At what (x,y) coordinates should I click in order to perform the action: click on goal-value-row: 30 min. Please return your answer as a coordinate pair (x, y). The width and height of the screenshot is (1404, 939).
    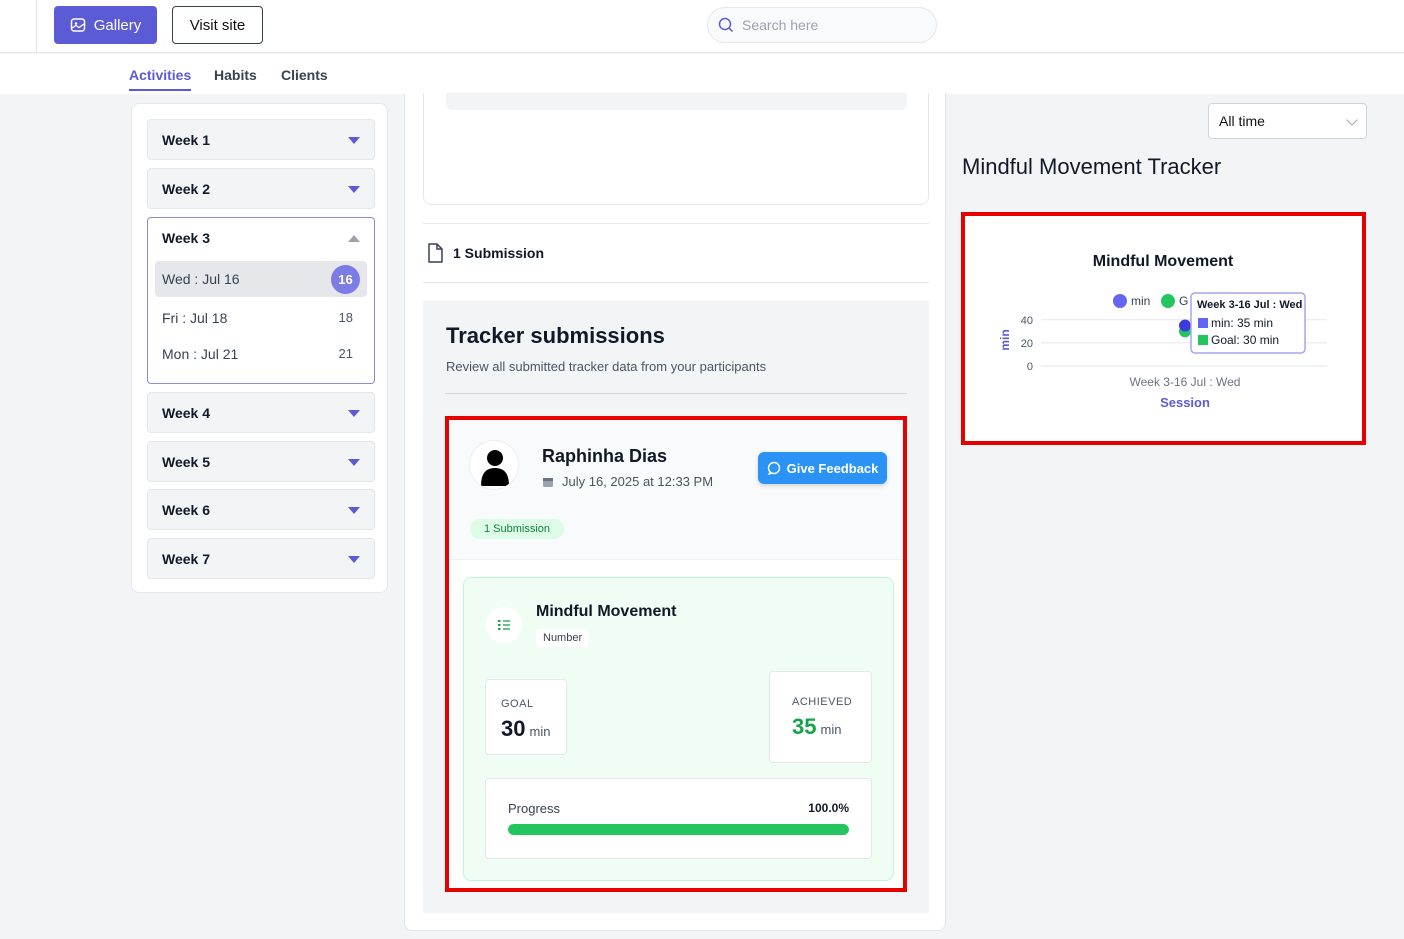
    Looking at the image, I should click on (525, 729).